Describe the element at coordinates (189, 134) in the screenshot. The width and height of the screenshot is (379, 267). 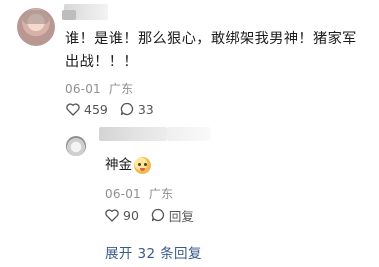
I see `reply-username-blurred-tail` at that location.